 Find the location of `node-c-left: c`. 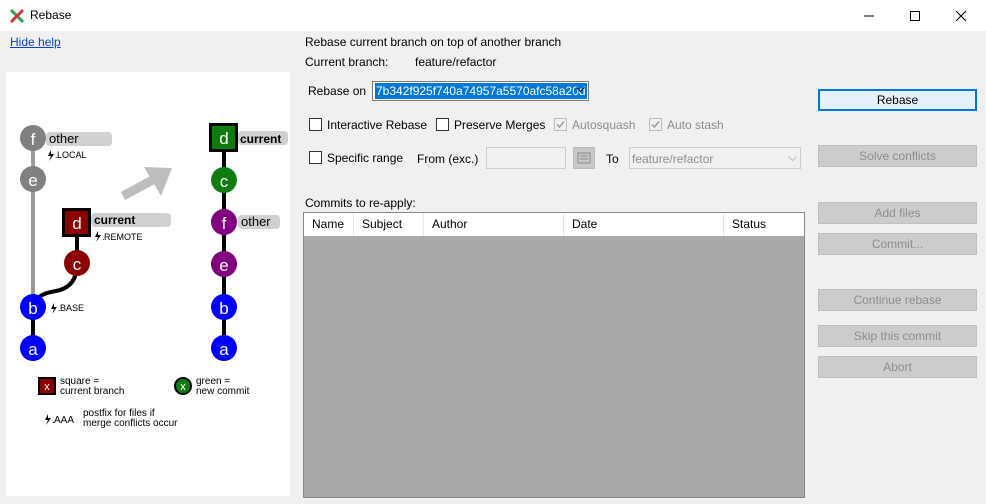

node-c-left: c is located at coordinates (77, 263).